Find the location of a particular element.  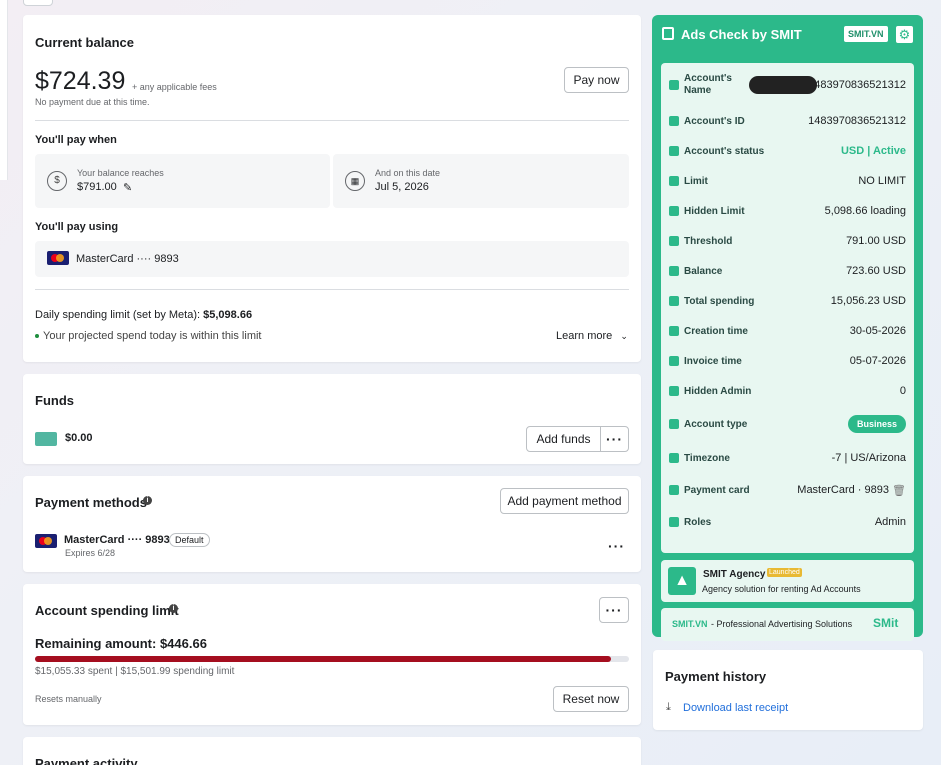

smit-row-value: 723.60 USD is located at coordinates (876, 271).